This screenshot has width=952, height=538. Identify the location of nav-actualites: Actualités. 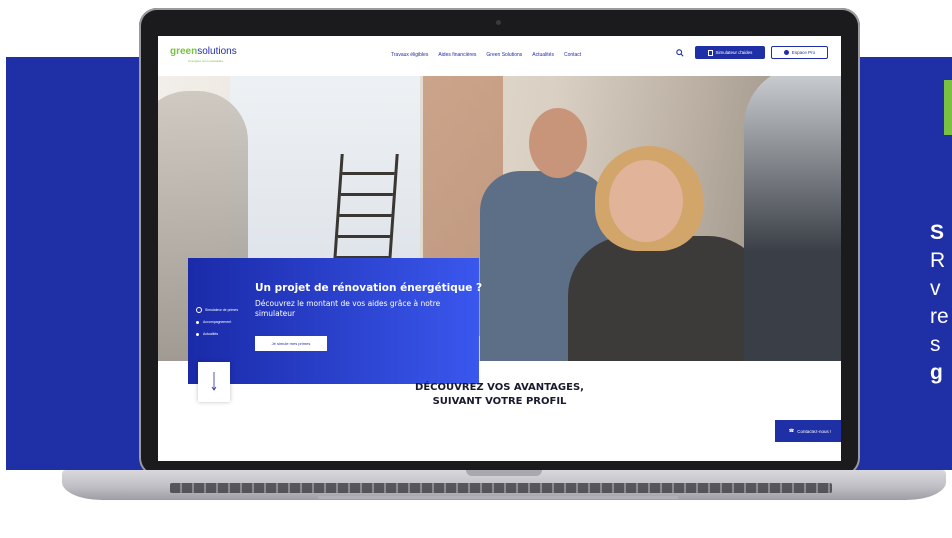
(543, 55).